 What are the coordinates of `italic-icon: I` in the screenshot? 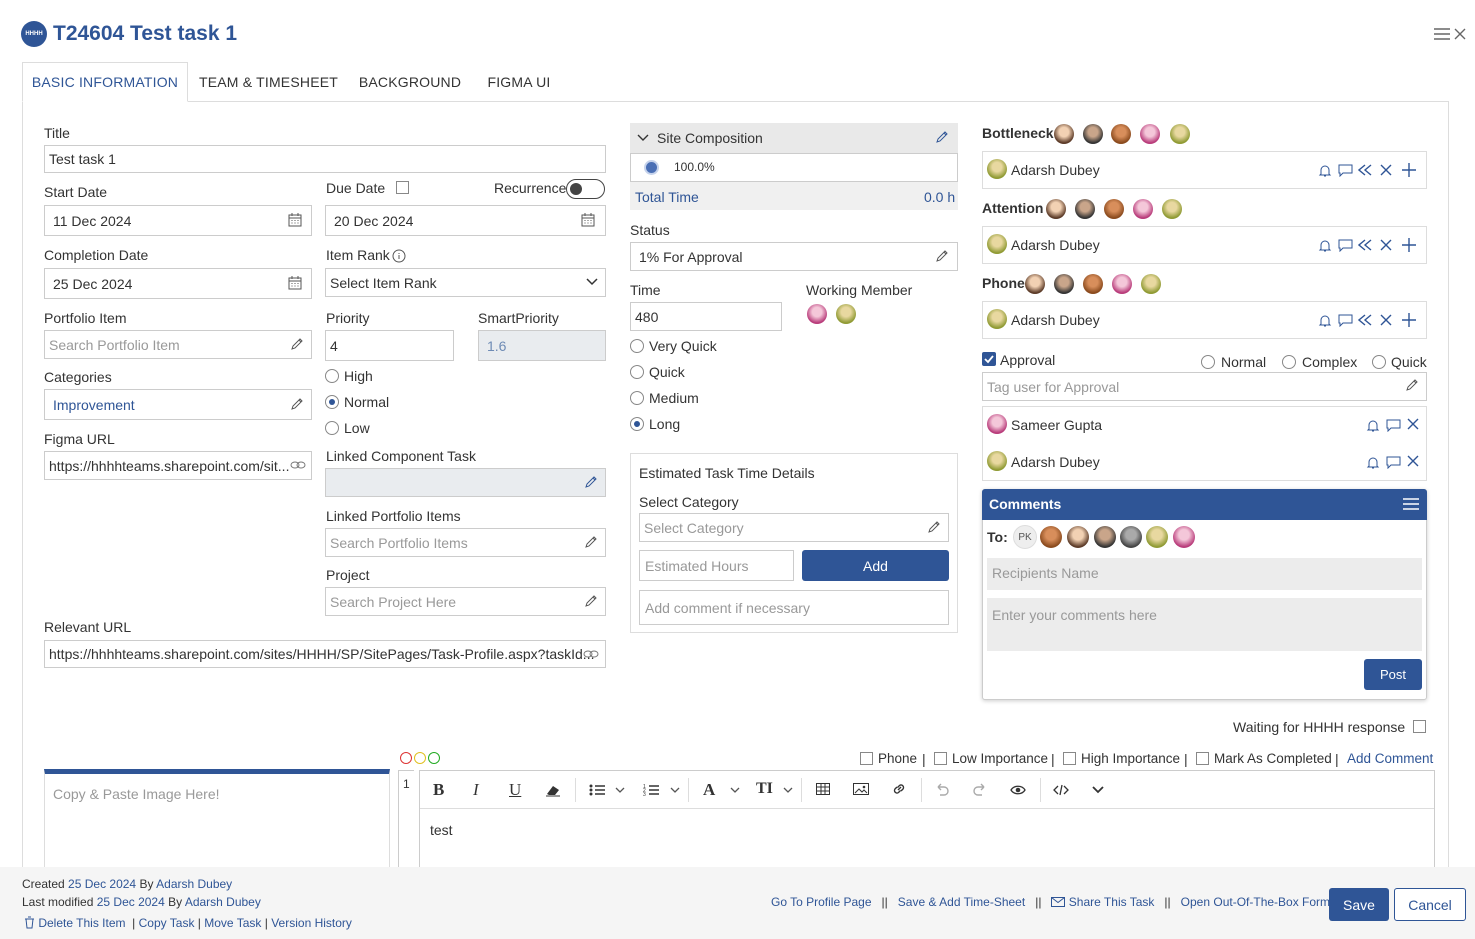 It's located at (476, 790).